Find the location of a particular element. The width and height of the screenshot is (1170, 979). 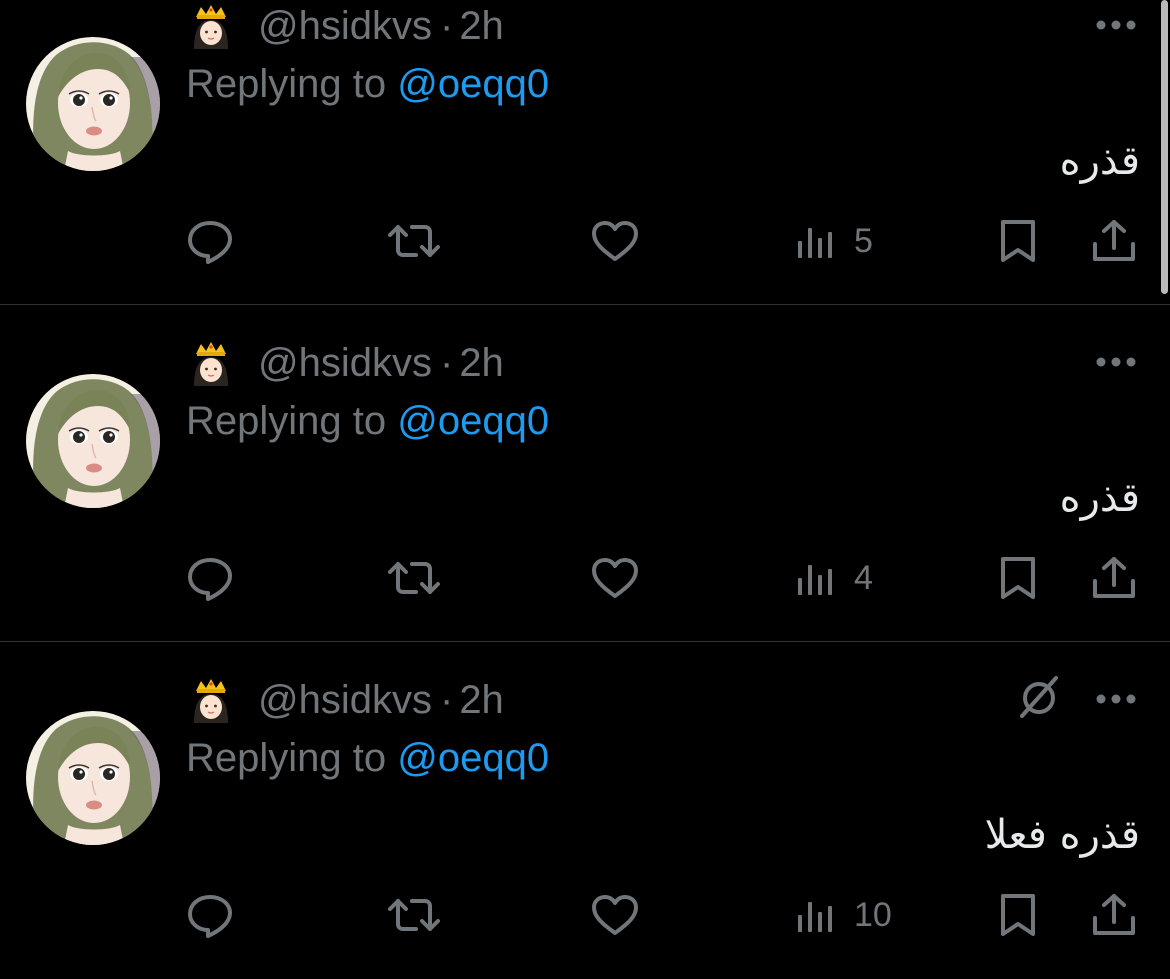

views-button: 5 is located at coordinates (834, 241).